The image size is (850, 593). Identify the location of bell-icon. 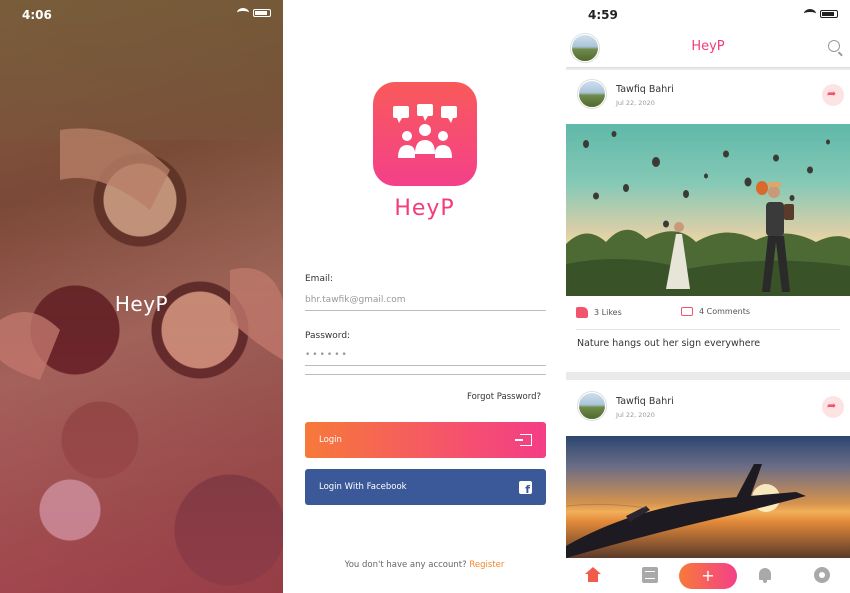
(765, 575).